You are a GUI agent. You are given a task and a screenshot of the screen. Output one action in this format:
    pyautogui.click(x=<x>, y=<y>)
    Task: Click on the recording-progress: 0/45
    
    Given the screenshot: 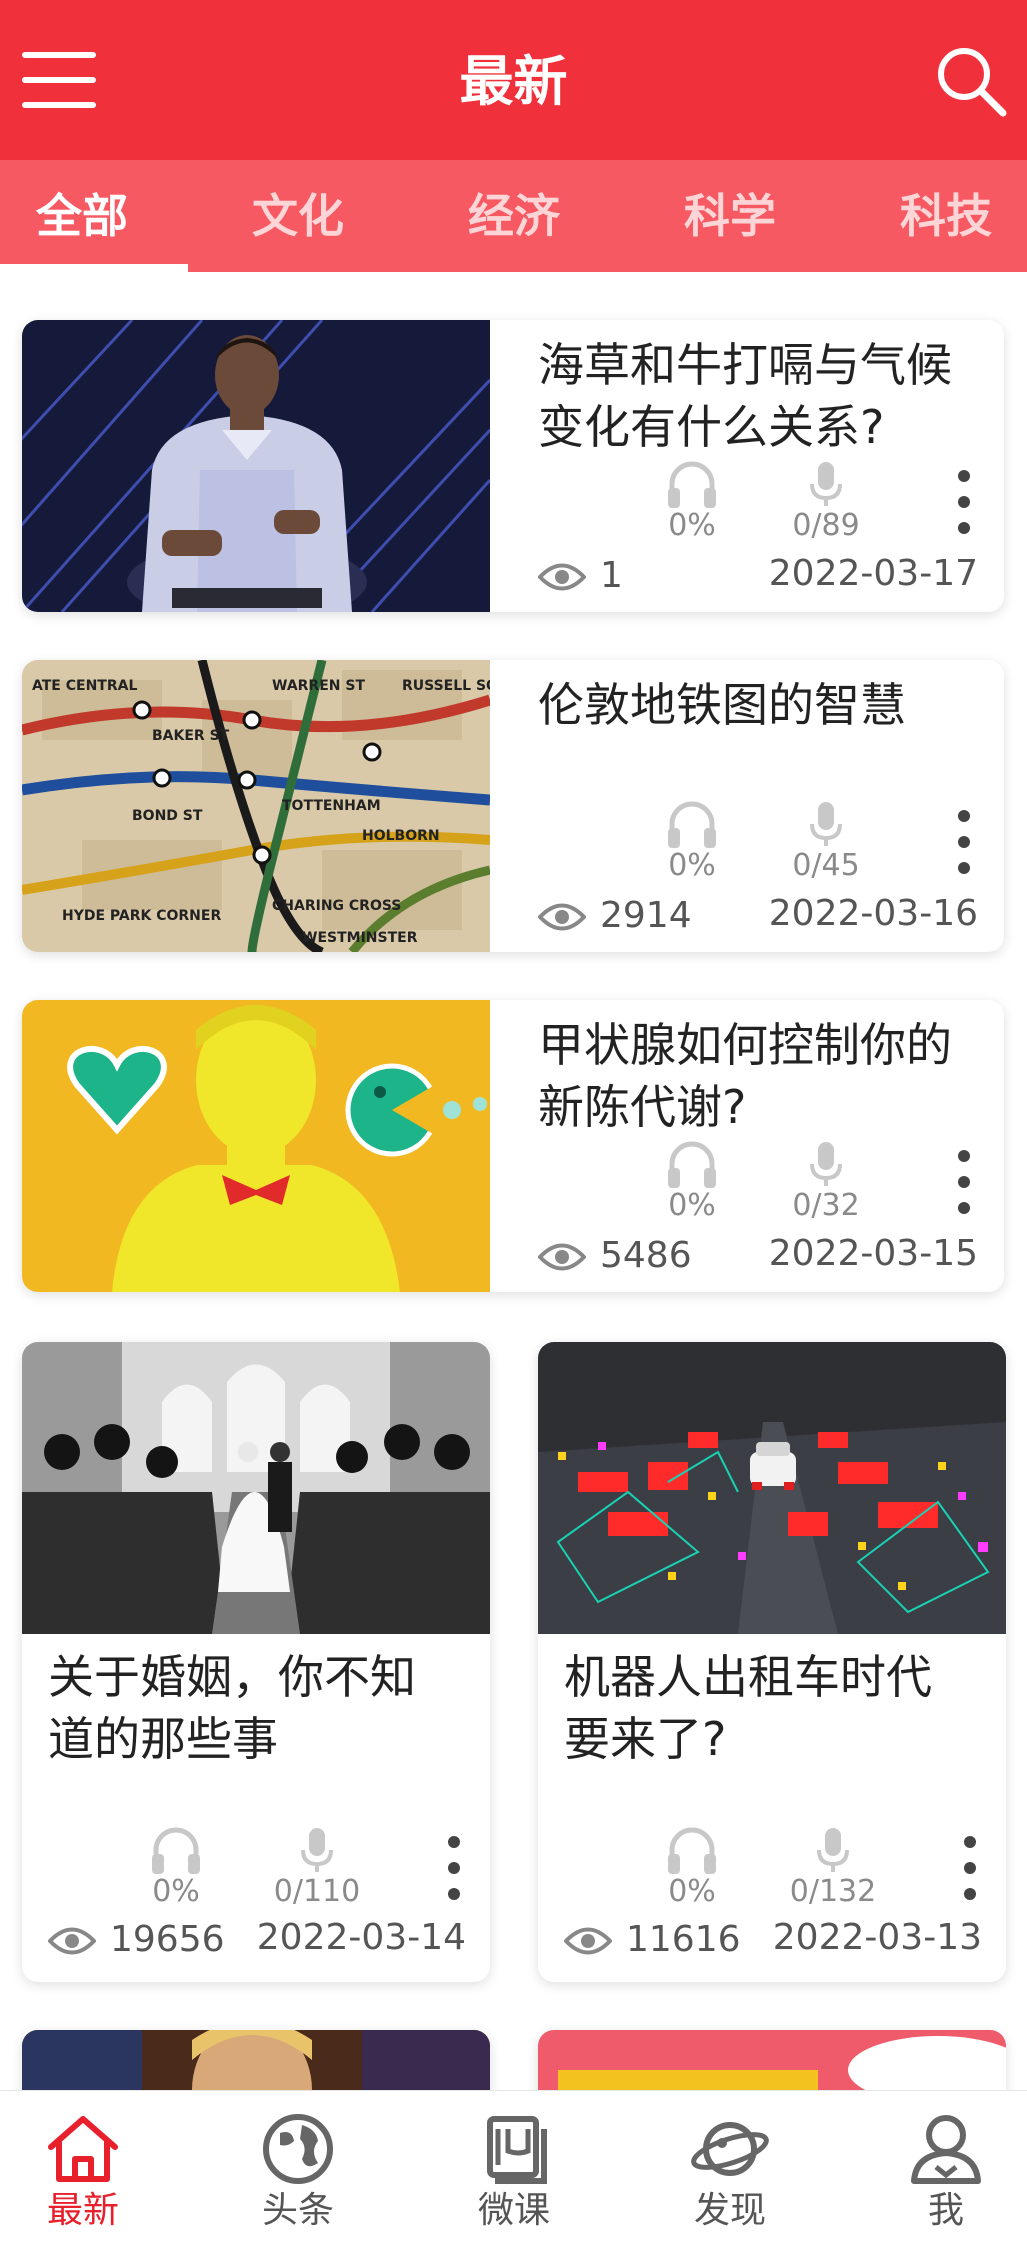 What is the action you would take?
    pyautogui.click(x=826, y=842)
    